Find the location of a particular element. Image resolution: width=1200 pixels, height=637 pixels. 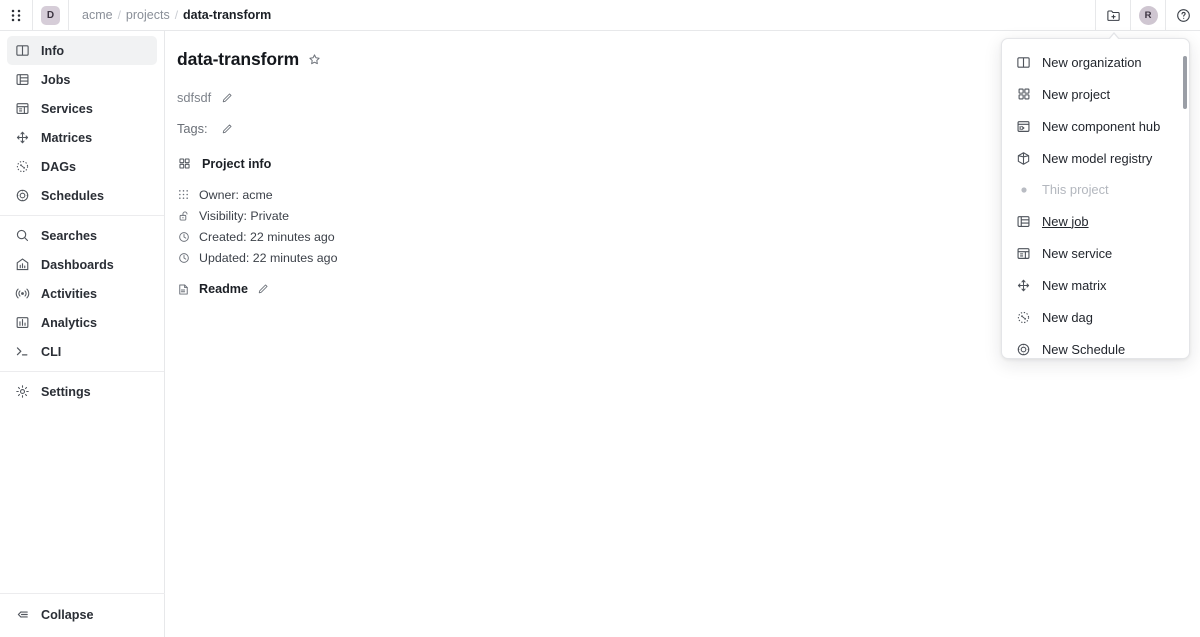

topbar-actions: R is located at coordinates (1147, 15).